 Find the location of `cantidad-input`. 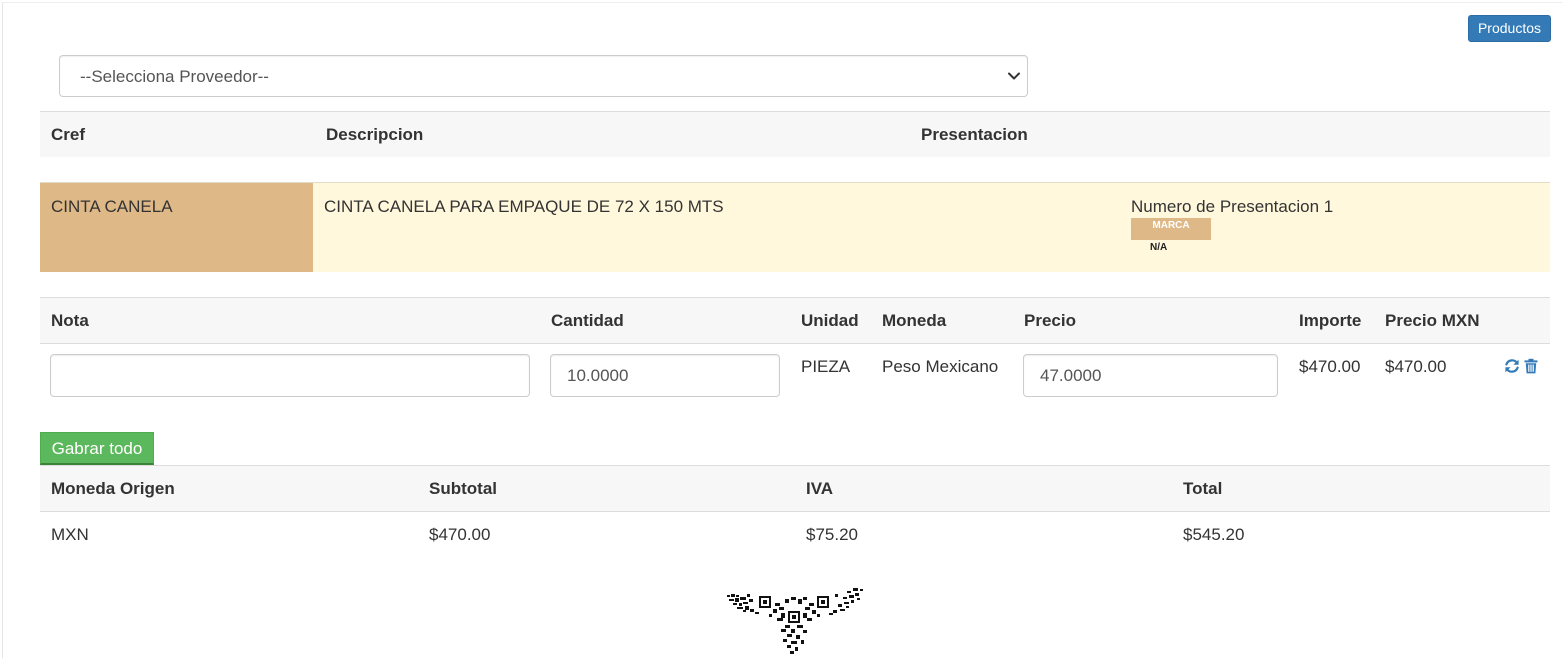

cantidad-input is located at coordinates (665, 375).